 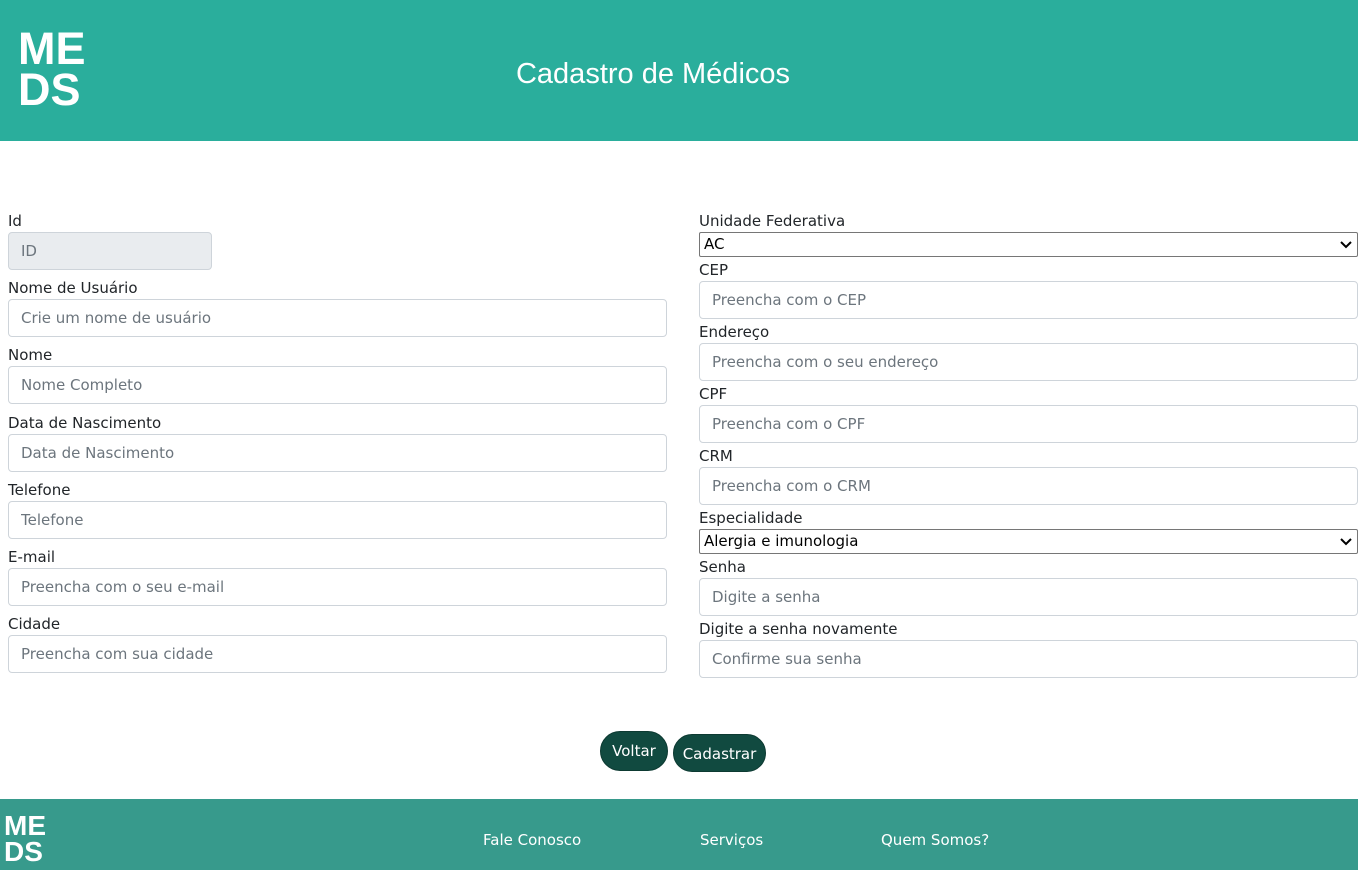 What do you see at coordinates (337, 453) in the screenshot?
I see `birthdate-input` at bounding box center [337, 453].